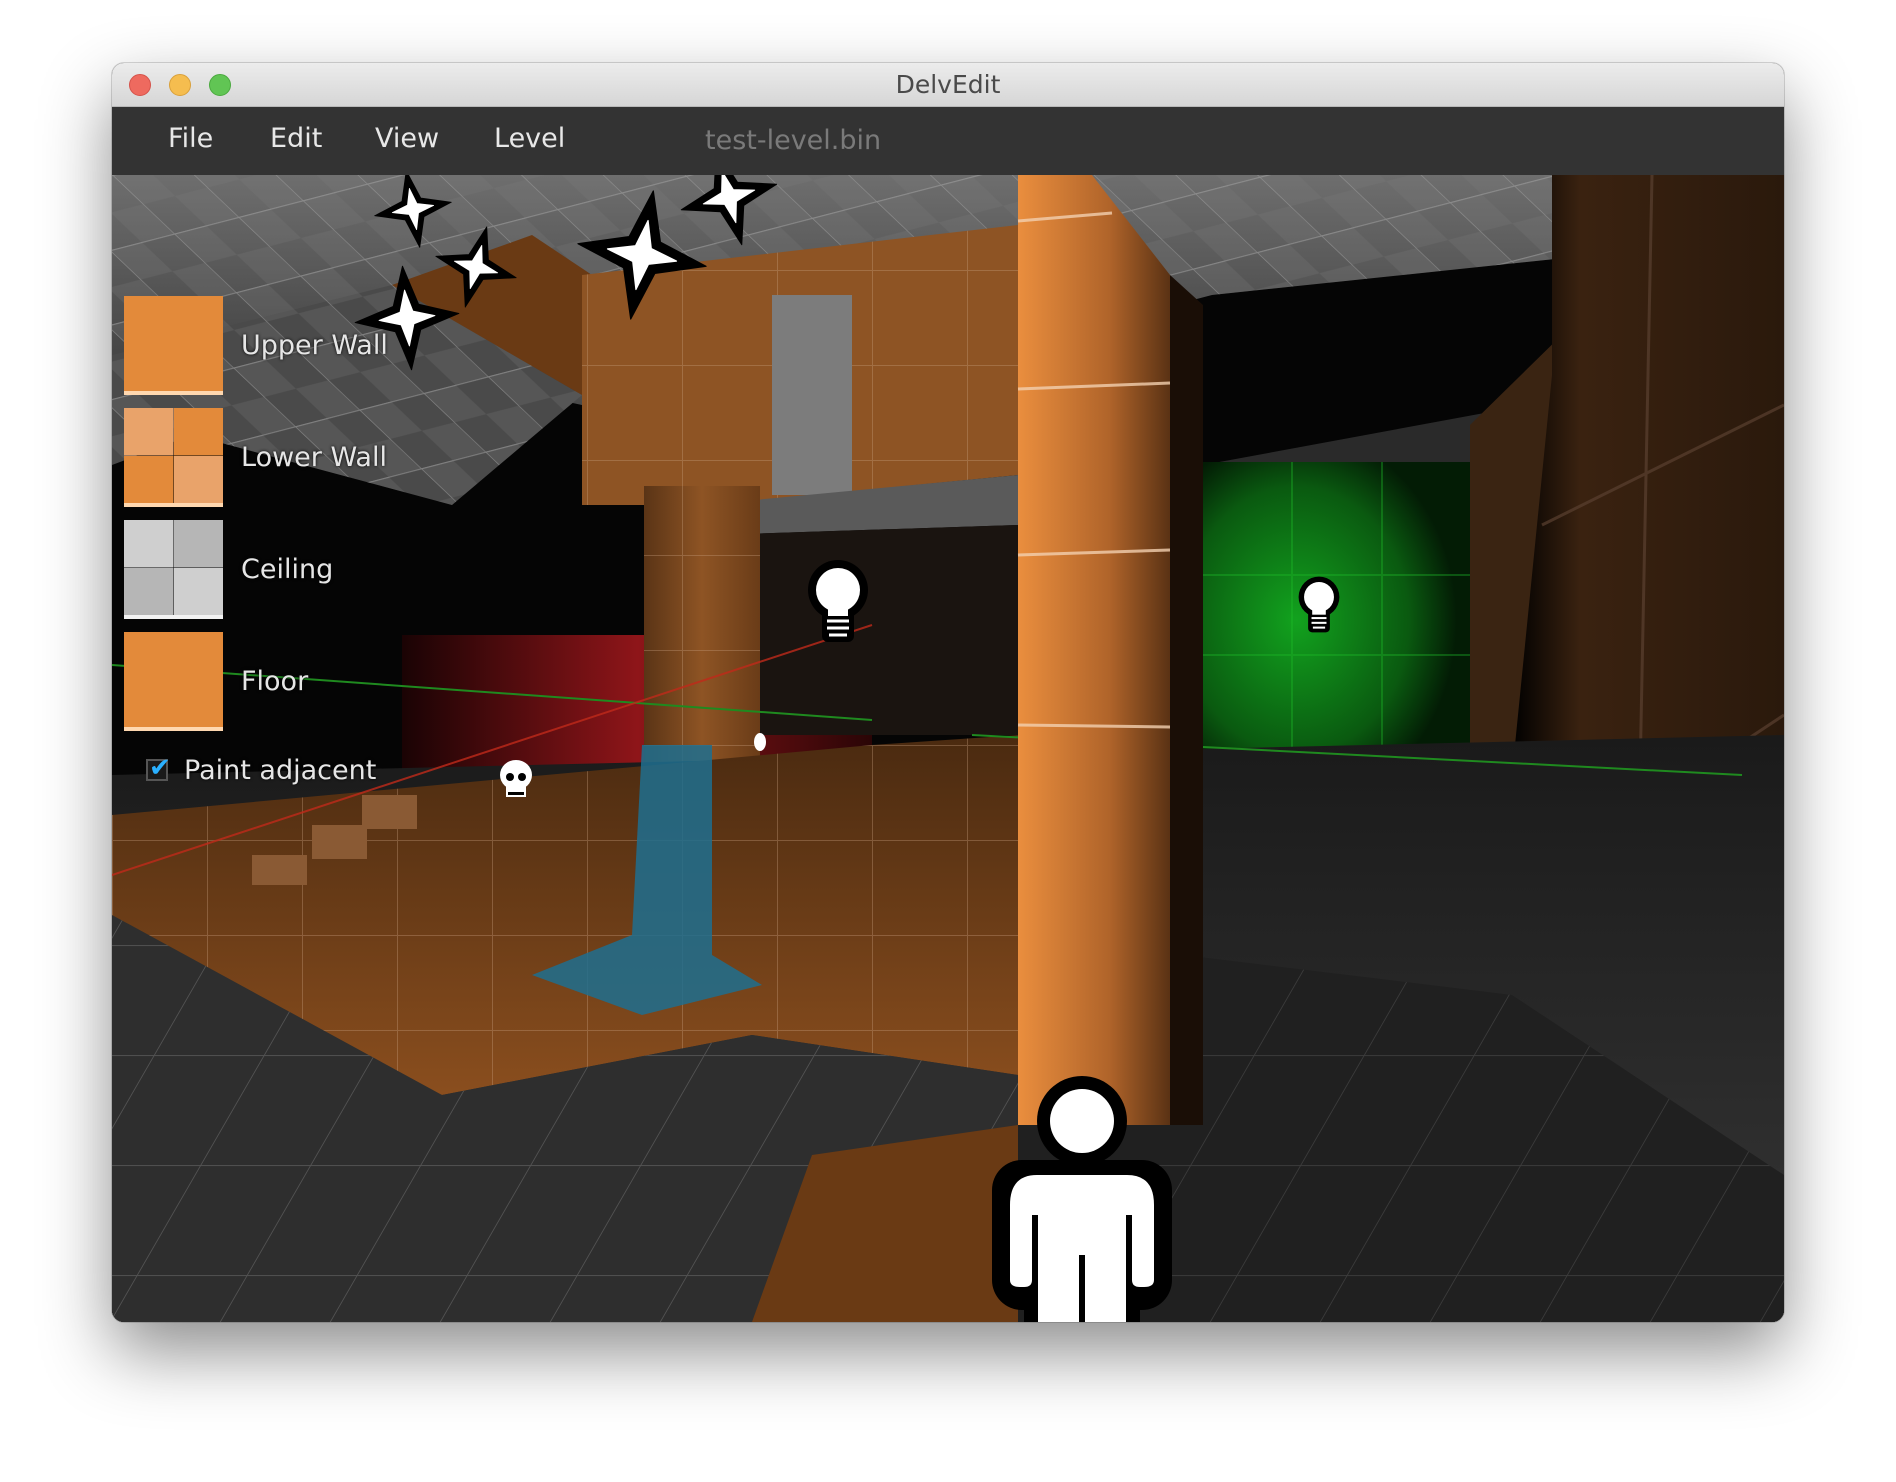 This screenshot has height=1482, width=1896. What do you see at coordinates (1186, 700) in the screenshot?
I see `front-pillar-shadow` at bounding box center [1186, 700].